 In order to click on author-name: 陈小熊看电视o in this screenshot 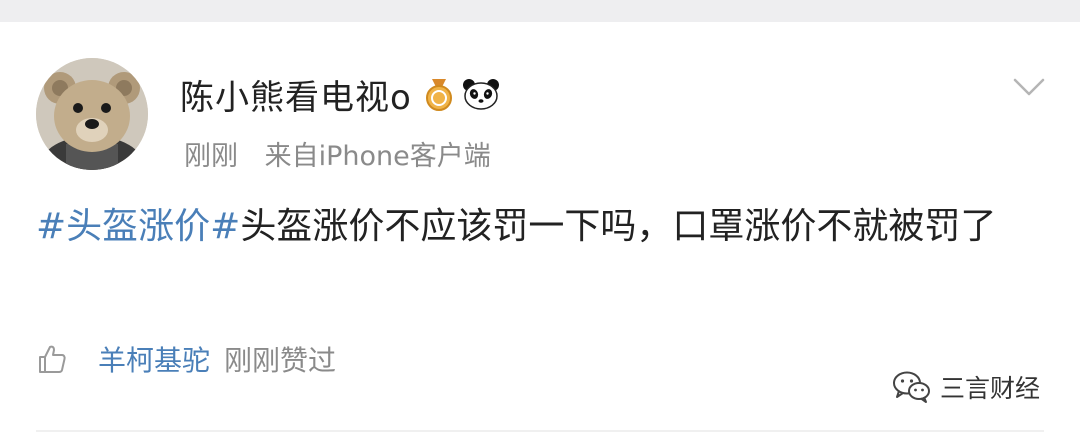, I will do `click(340, 94)`.